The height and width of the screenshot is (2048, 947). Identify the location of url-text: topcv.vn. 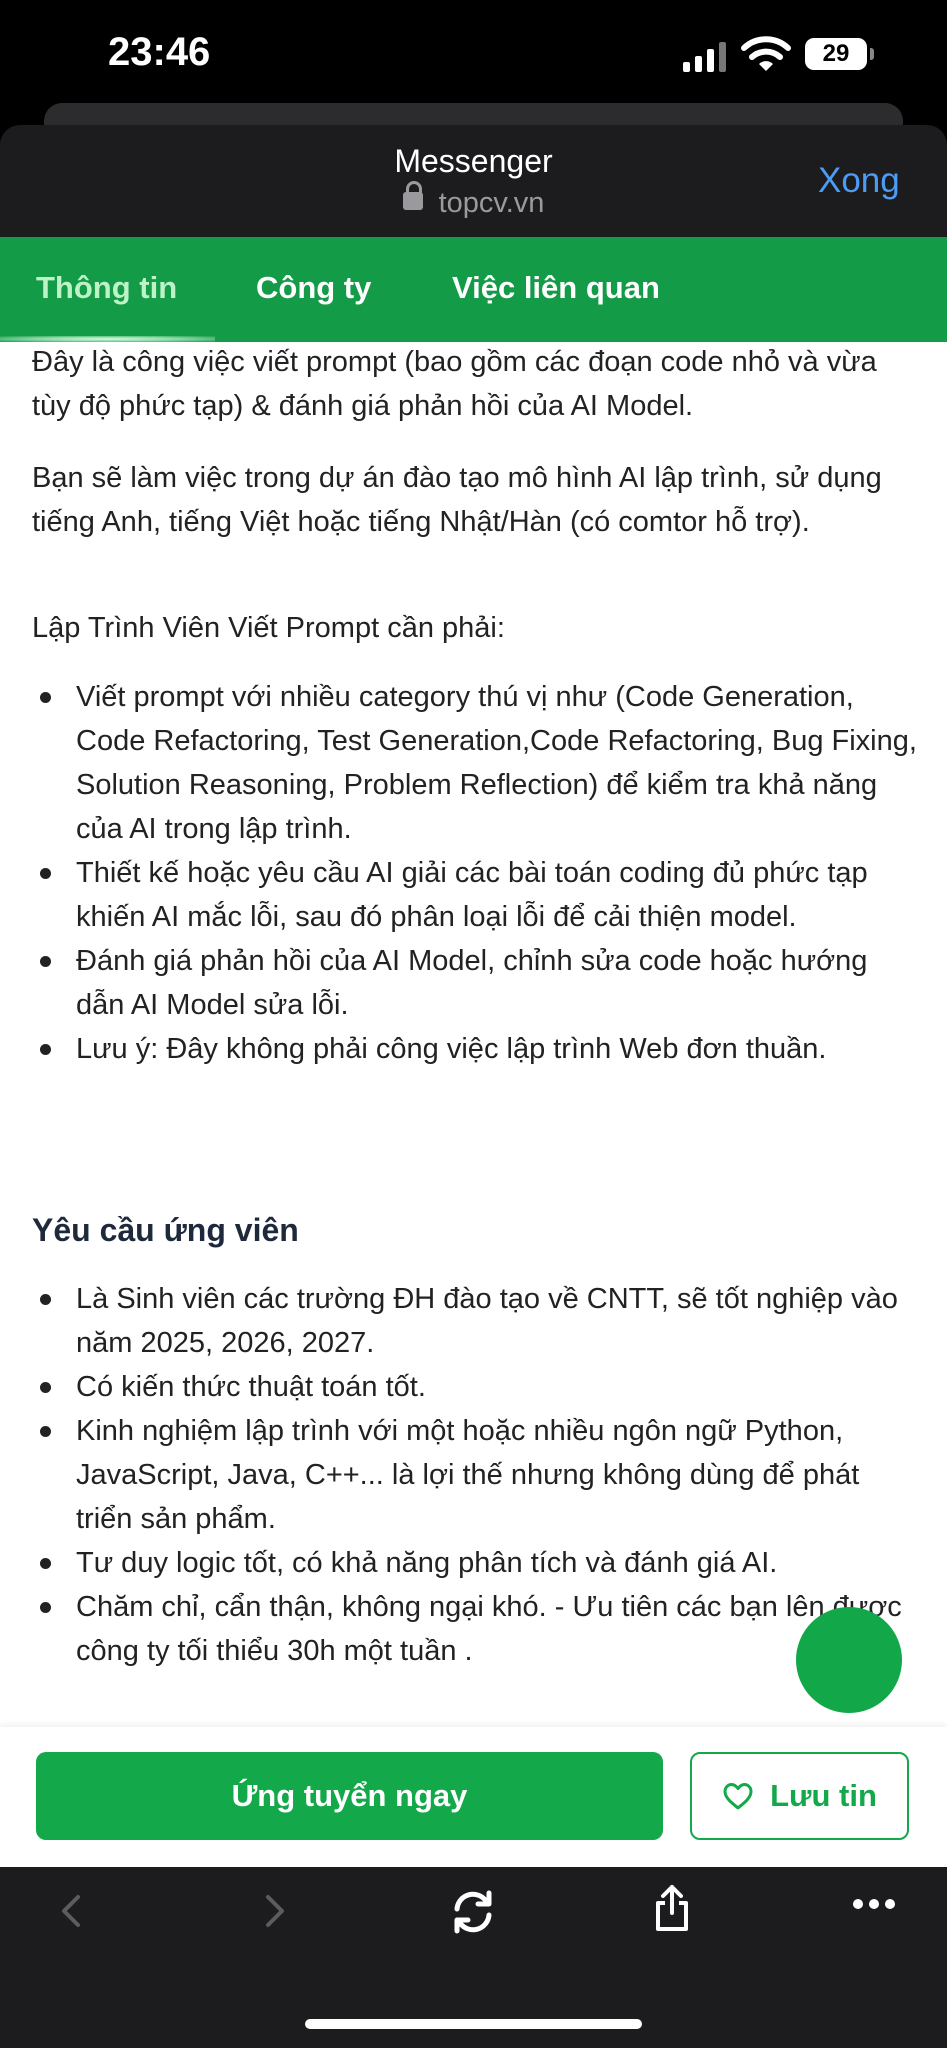
(491, 203).